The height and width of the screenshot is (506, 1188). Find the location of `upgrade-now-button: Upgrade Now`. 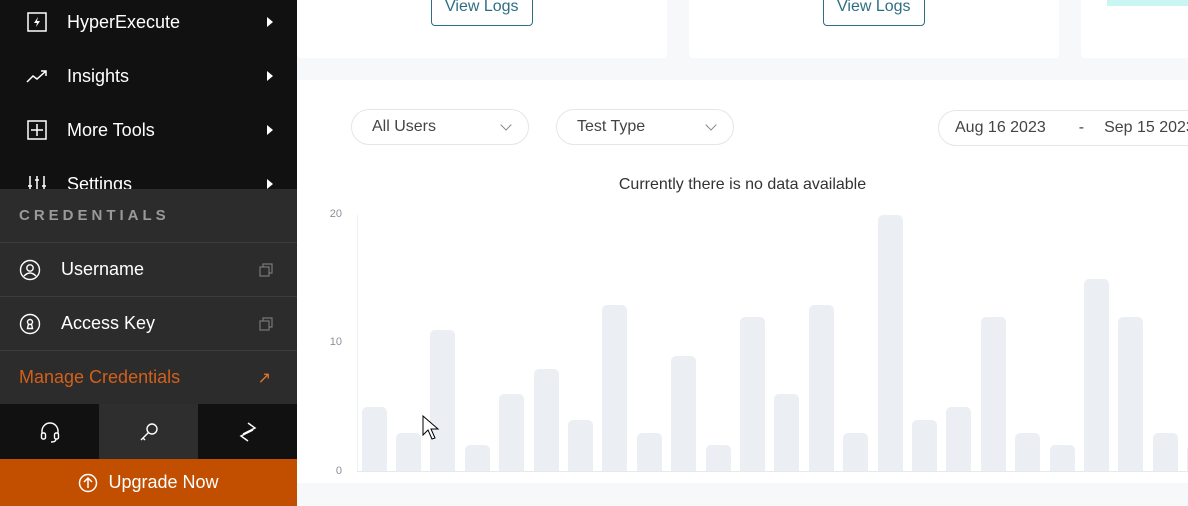

upgrade-now-button: Upgrade Now is located at coordinates (148, 482).